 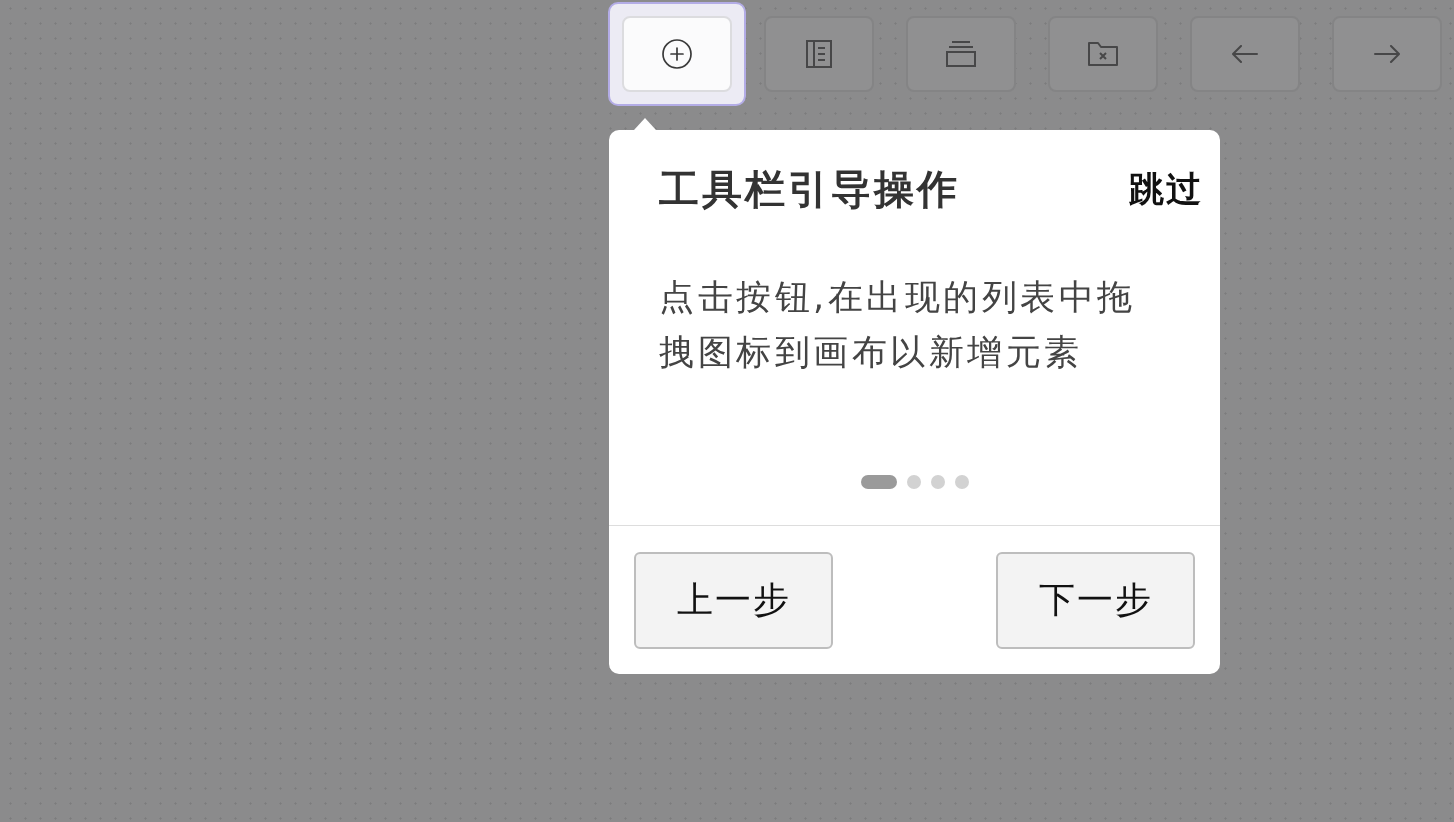 What do you see at coordinates (1166, 189) in the screenshot?
I see `skip-button: 跳过` at bounding box center [1166, 189].